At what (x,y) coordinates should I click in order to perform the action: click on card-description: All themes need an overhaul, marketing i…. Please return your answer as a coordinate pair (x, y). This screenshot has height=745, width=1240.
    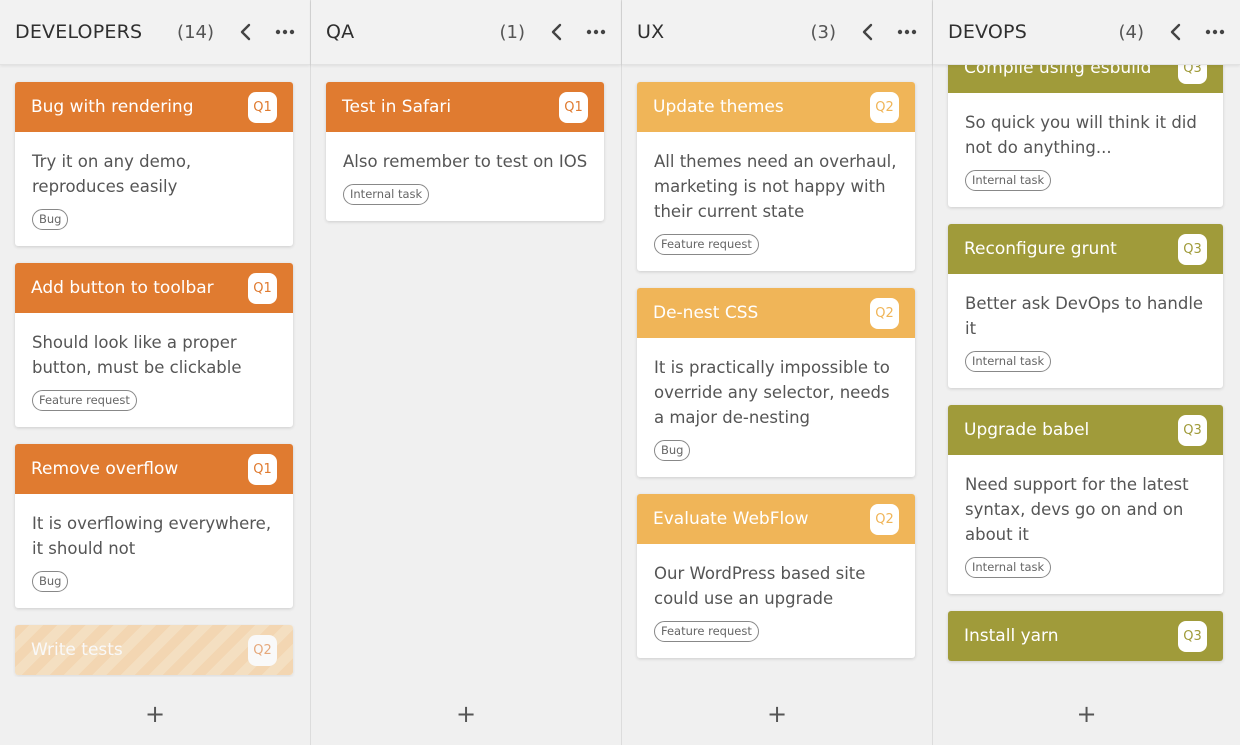
    Looking at the image, I should click on (775, 186).